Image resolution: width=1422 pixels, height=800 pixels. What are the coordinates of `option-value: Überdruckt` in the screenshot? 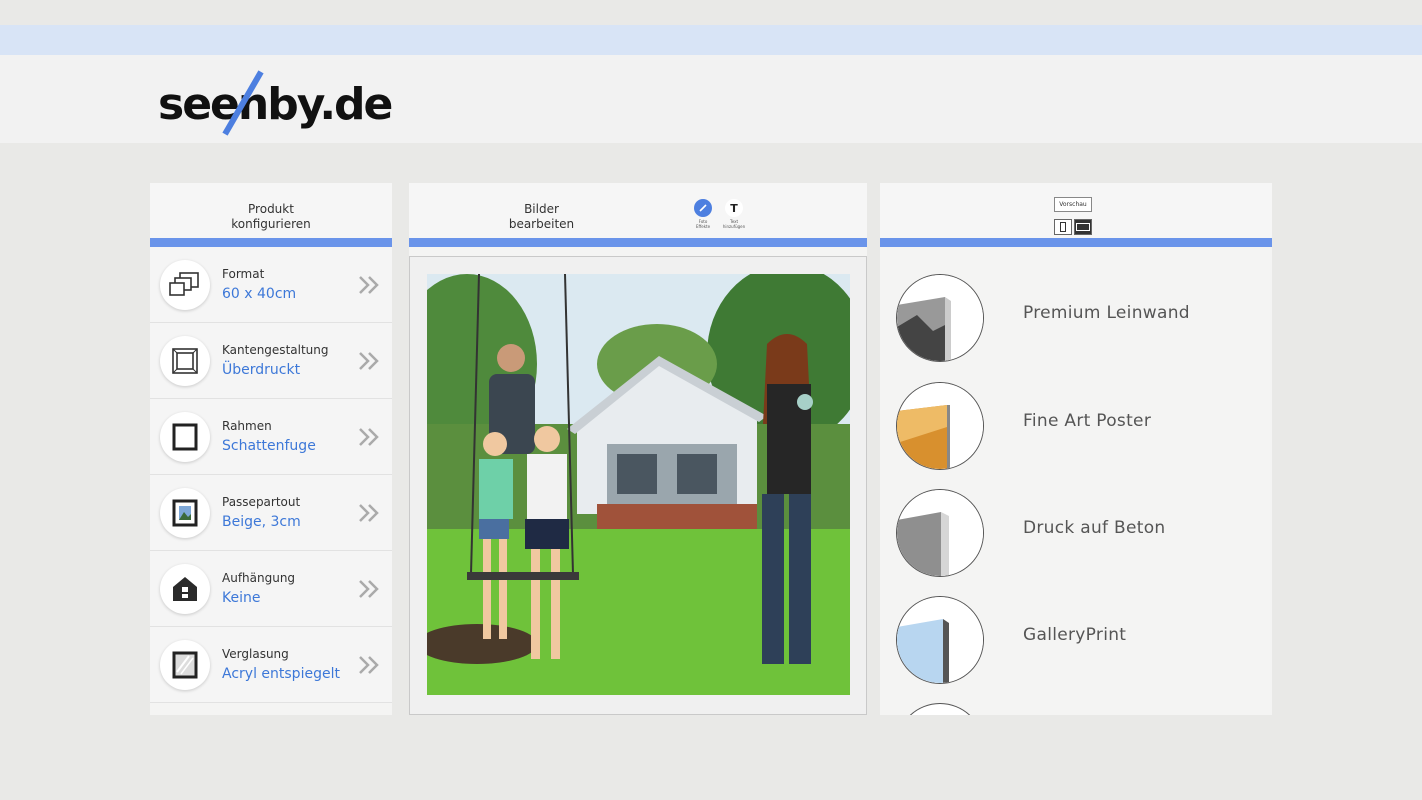 It's located at (261, 370).